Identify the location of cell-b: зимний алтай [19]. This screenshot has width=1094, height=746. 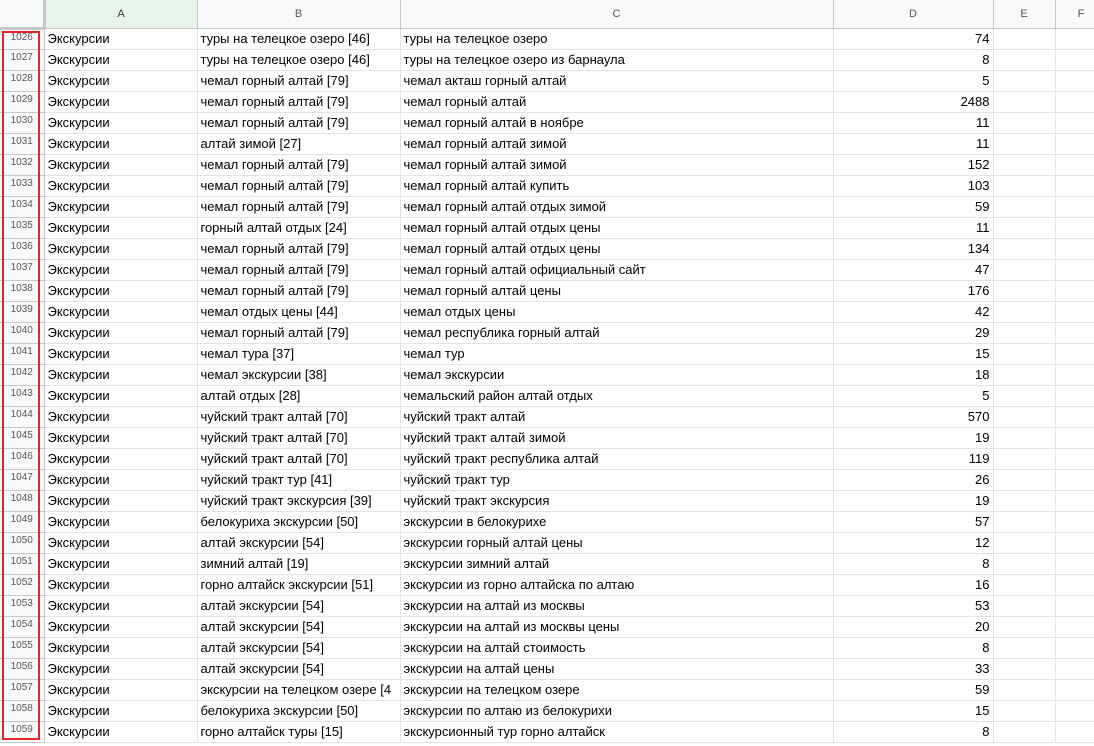
(299, 564).